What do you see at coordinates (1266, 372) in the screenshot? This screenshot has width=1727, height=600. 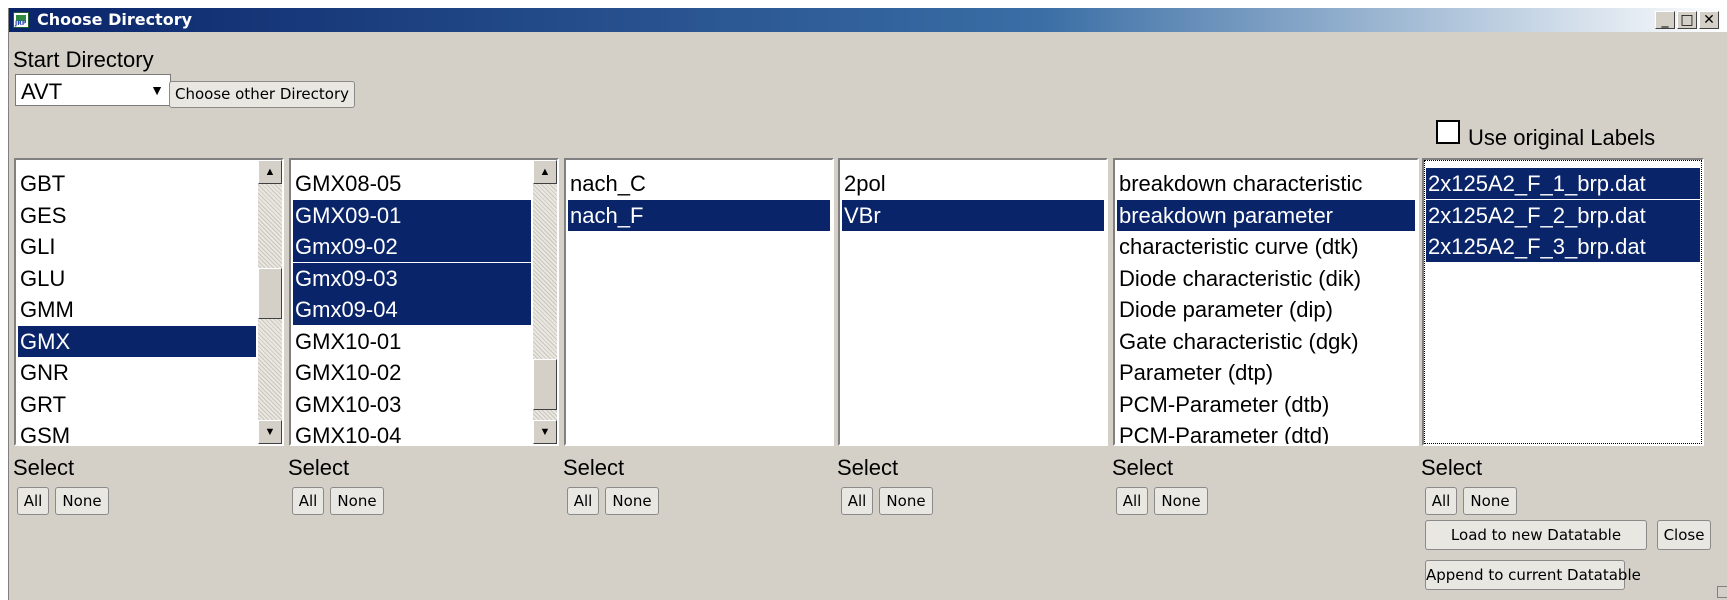 I see `list-item: Parameter (dtp)` at bounding box center [1266, 372].